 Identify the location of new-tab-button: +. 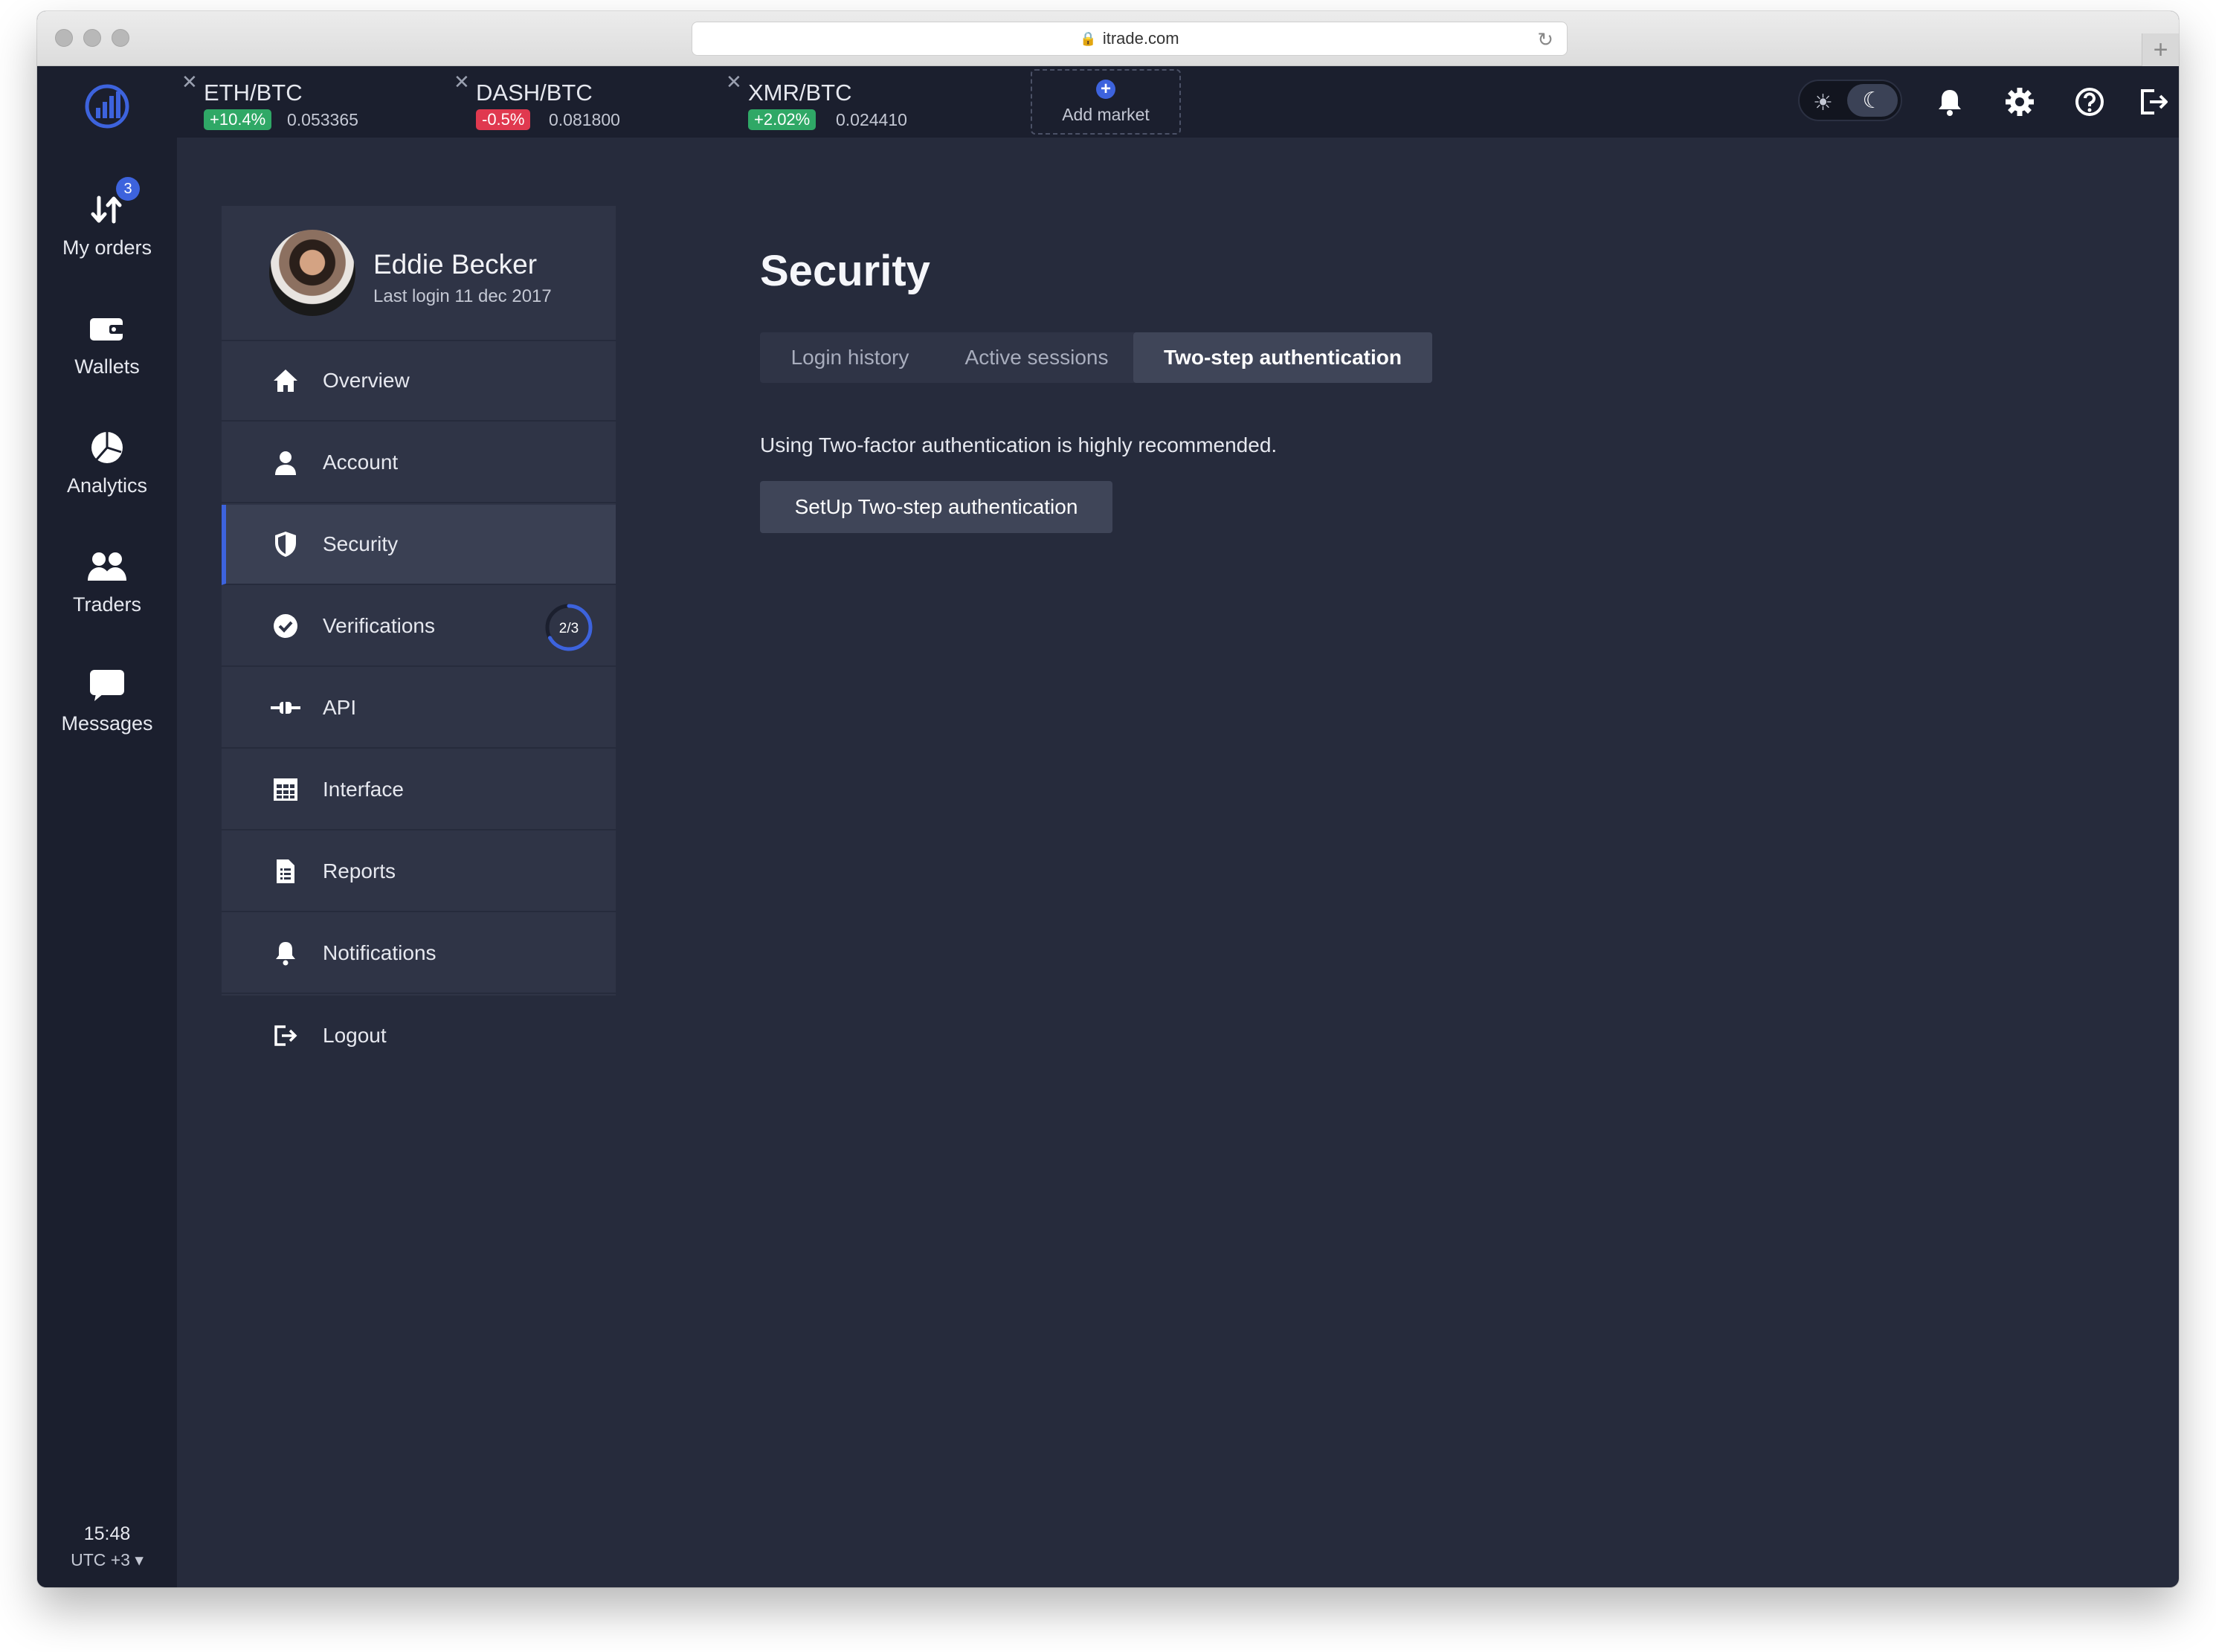
(2160, 49).